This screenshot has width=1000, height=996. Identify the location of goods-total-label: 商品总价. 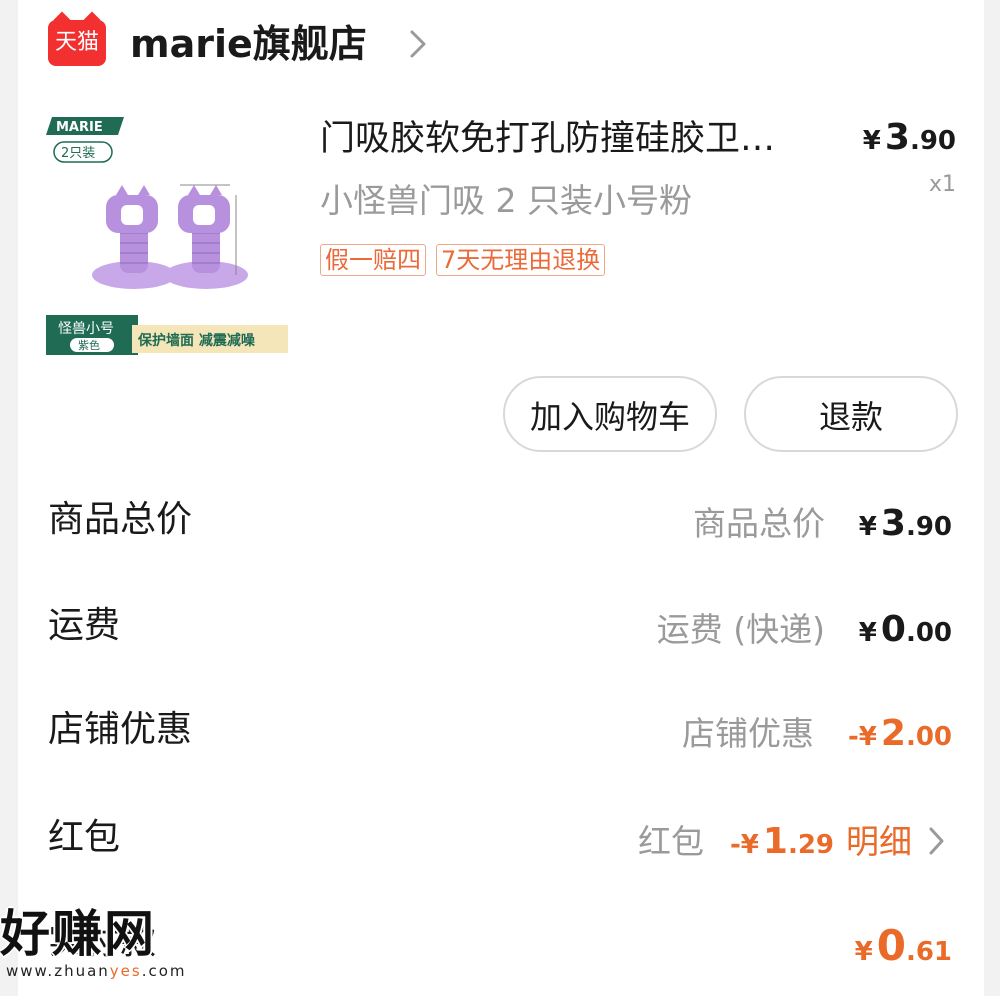
(120, 519).